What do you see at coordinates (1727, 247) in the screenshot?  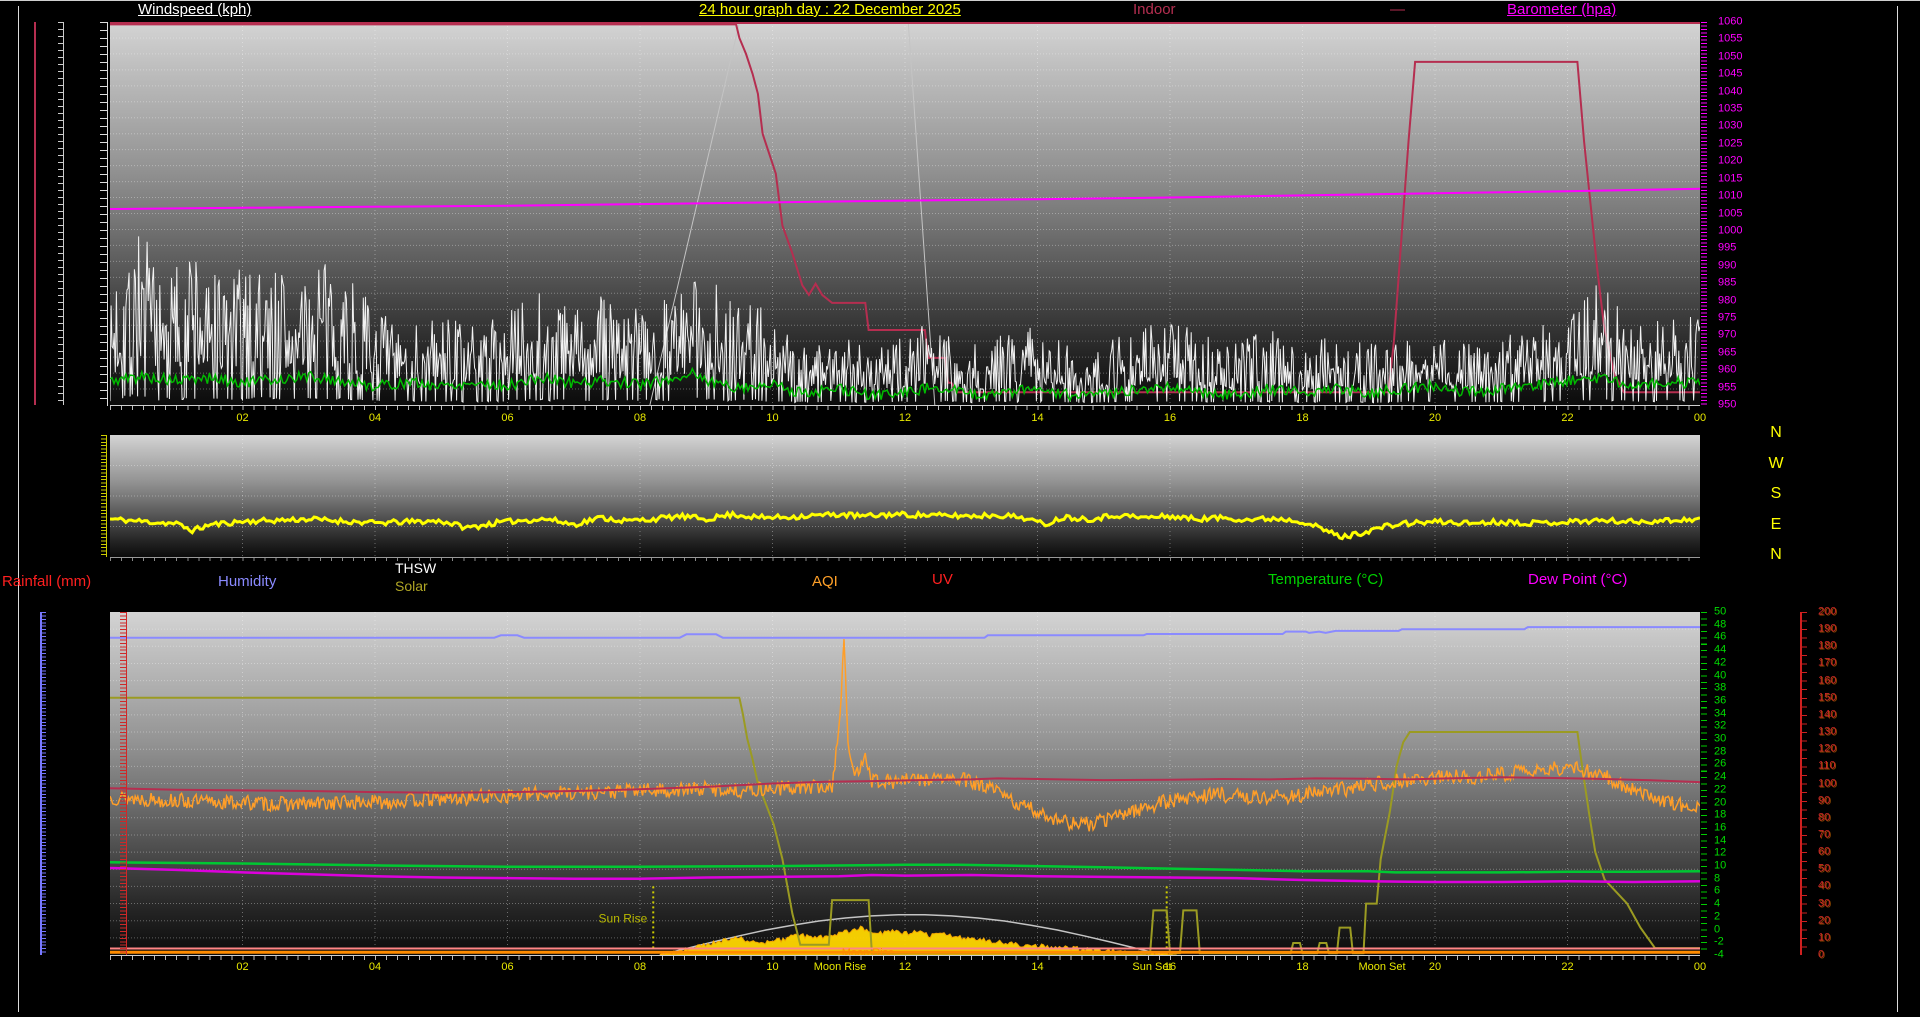 I see `barometer-axis-label: 995` at bounding box center [1727, 247].